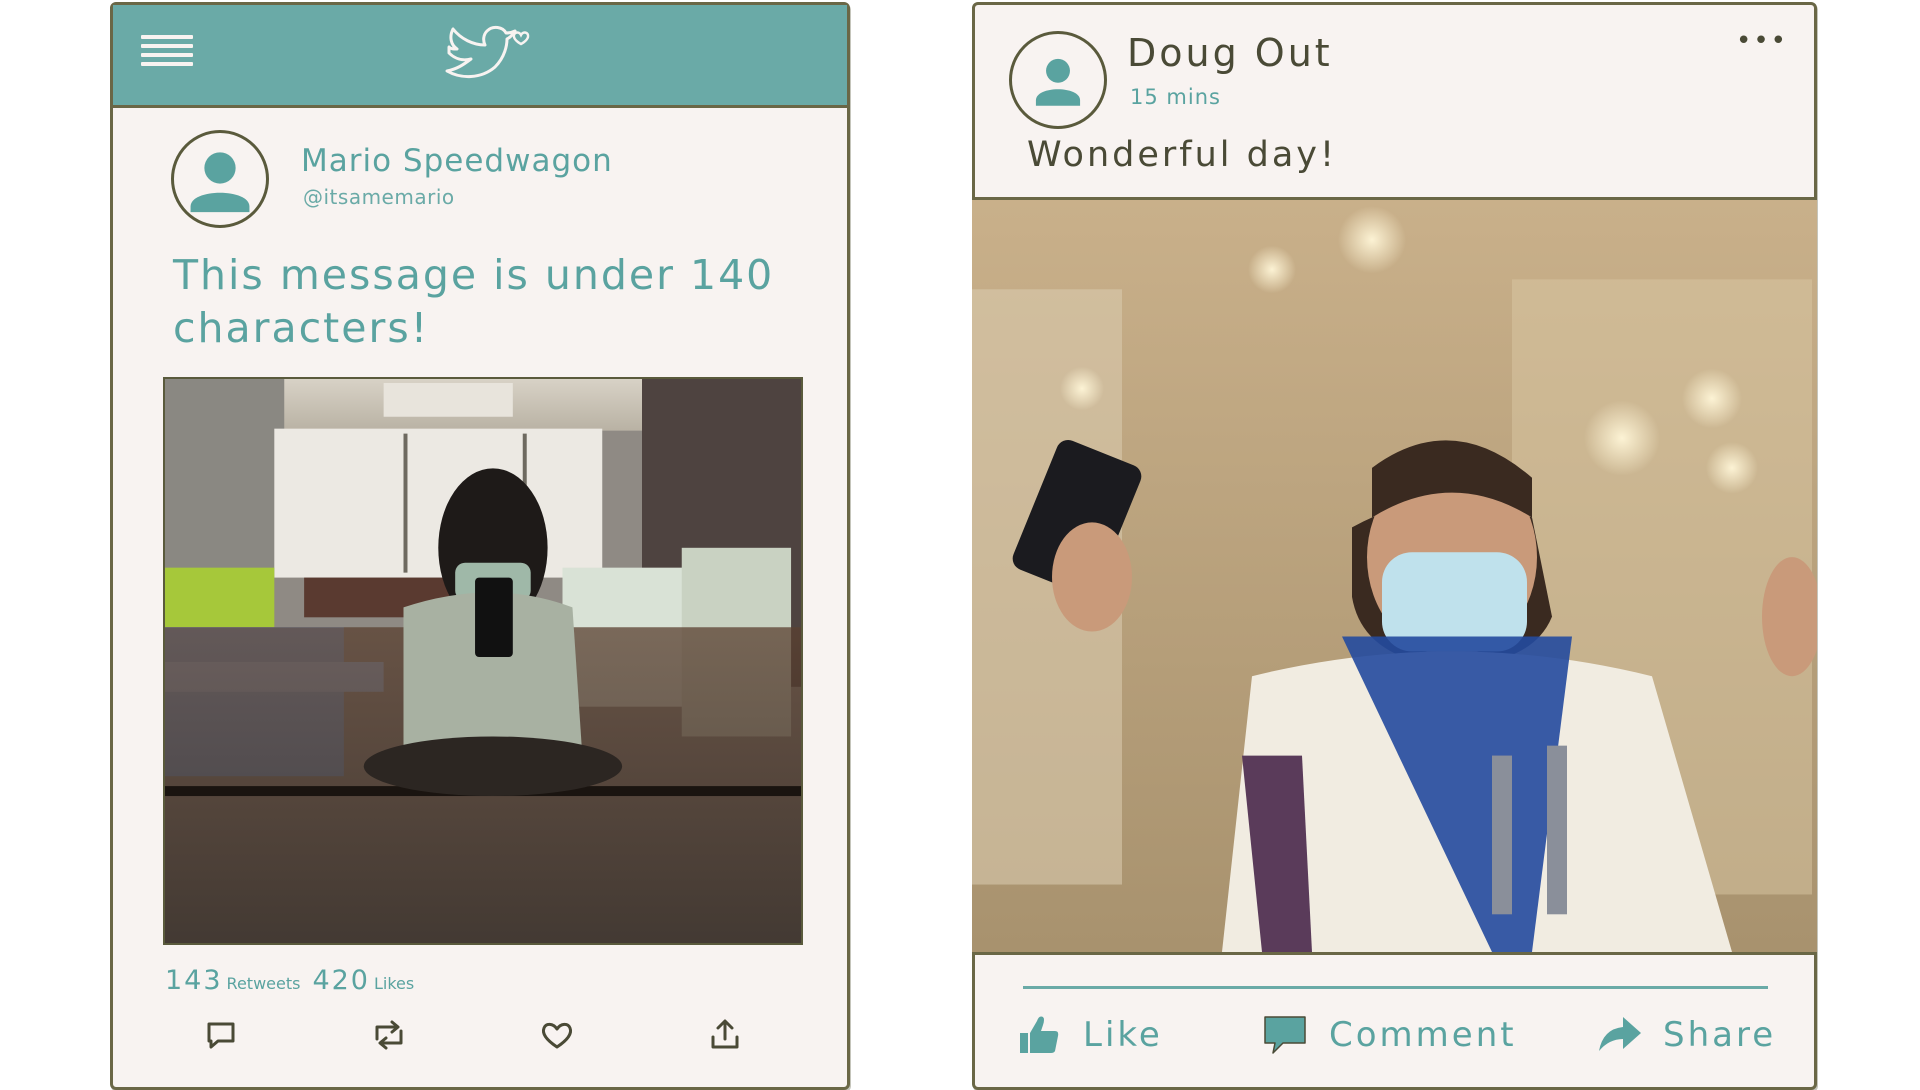  Describe the element at coordinates (1762, 41) in the screenshot. I see `more-options-icon: •••` at that location.